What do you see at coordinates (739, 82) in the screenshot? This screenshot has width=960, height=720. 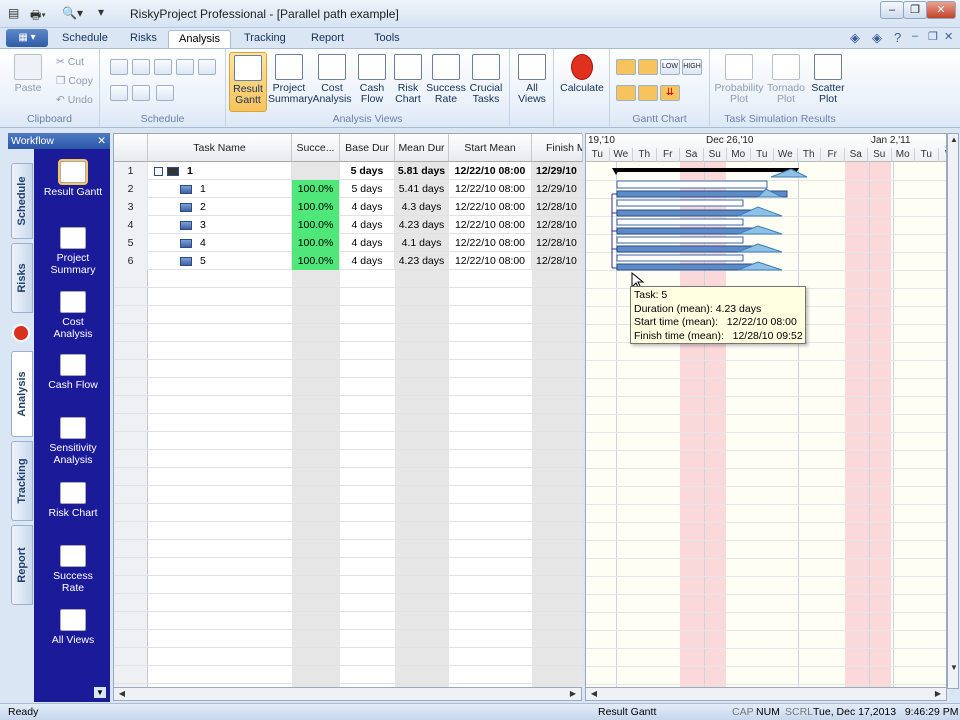 I see `probability-plot-button: Probability Plot` at bounding box center [739, 82].